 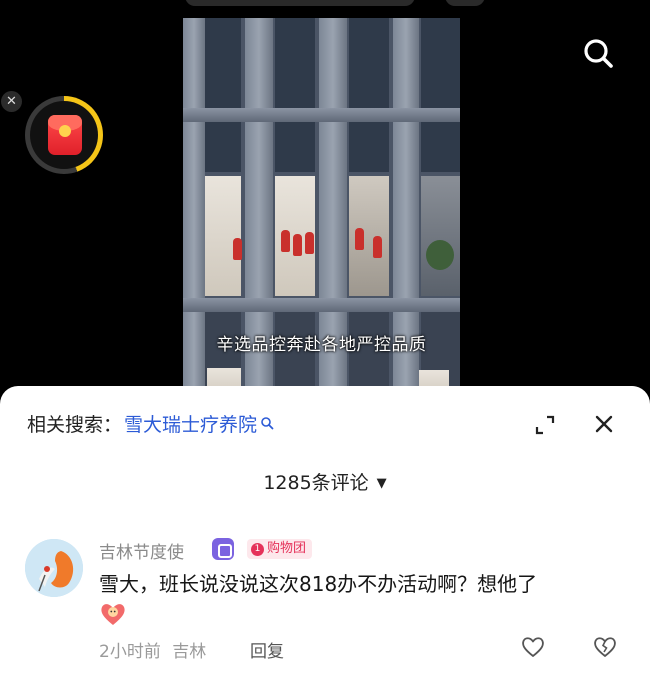 I want to click on related-search: 相关搜索： 雪大瑞士疗养院, so click(x=150, y=423).